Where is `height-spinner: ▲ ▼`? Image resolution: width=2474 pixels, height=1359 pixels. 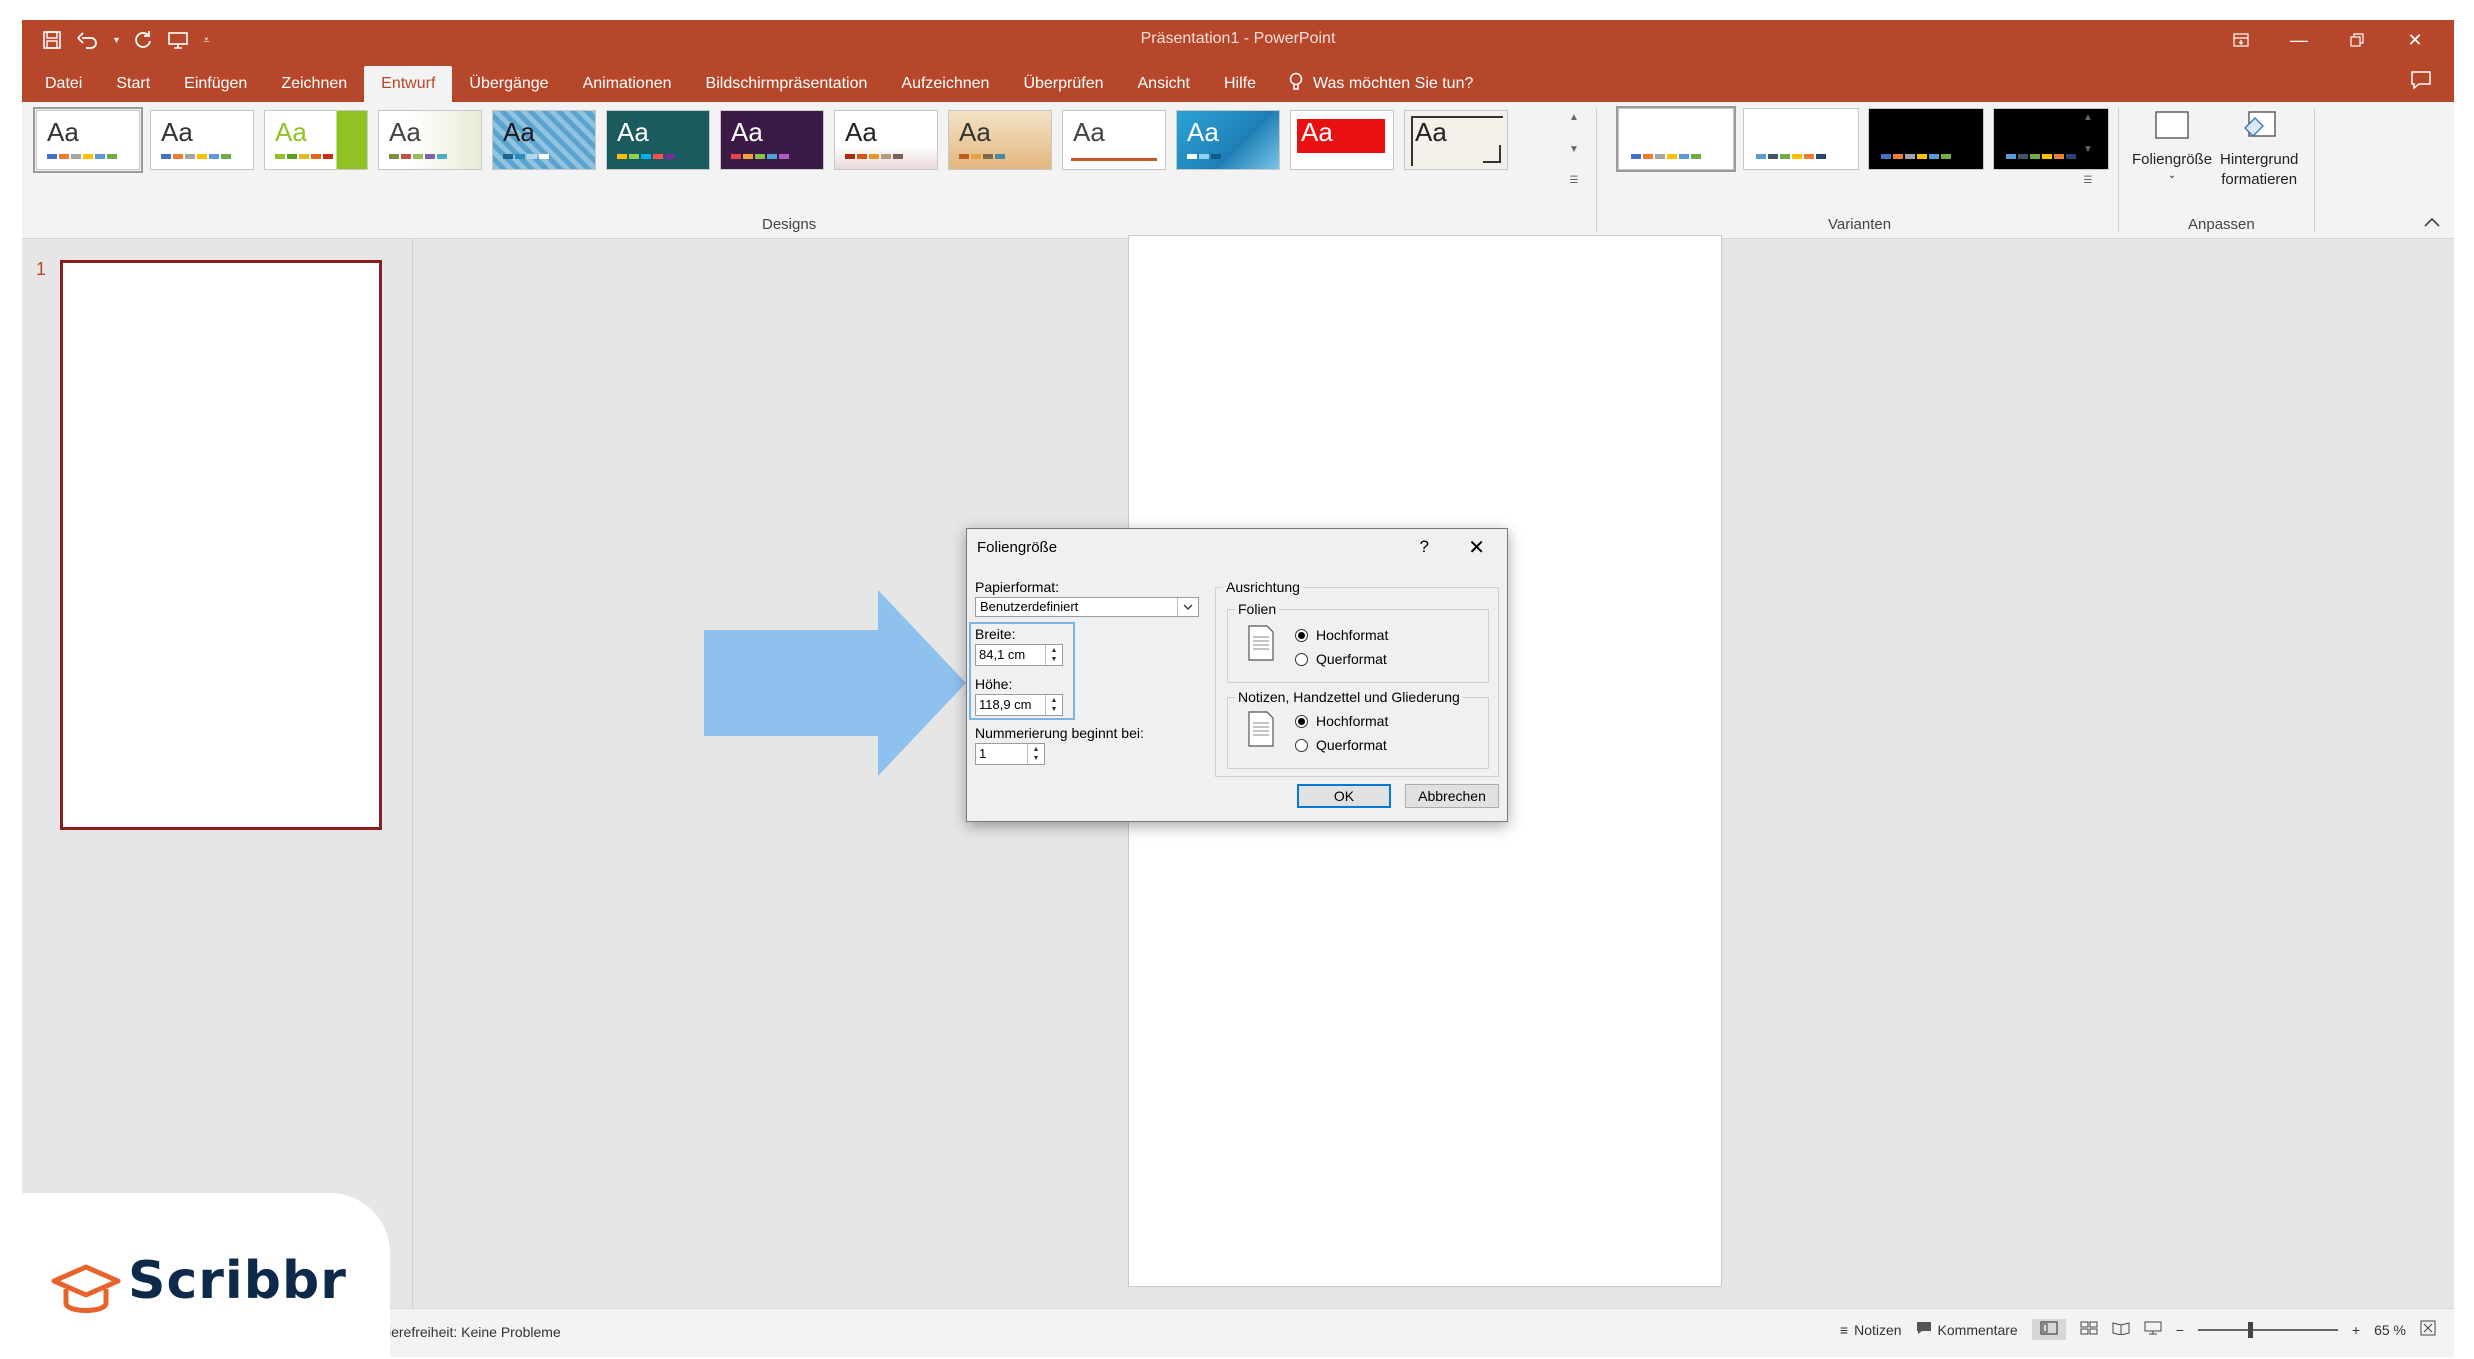 height-spinner: ▲ ▼ is located at coordinates (1053, 705).